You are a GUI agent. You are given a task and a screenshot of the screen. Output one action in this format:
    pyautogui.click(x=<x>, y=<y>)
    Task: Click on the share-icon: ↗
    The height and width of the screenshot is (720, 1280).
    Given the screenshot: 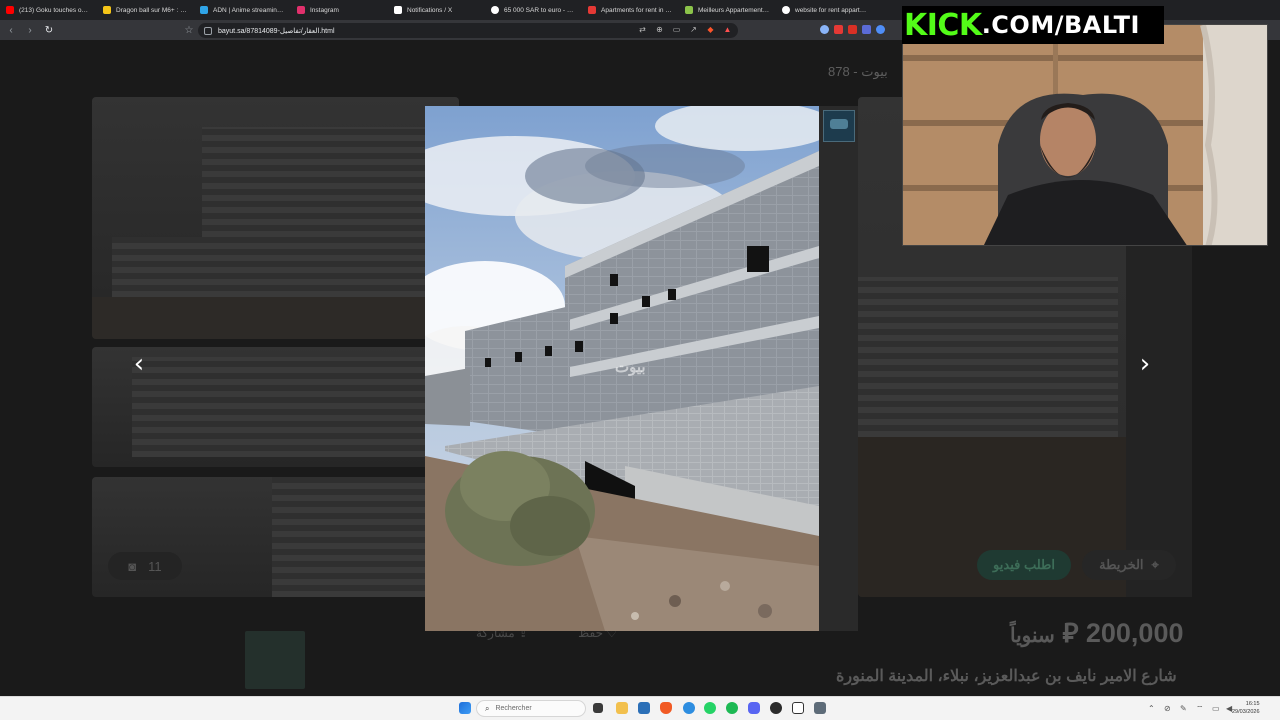 What is the action you would take?
    pyautogui.click(x=693, y=29)
    